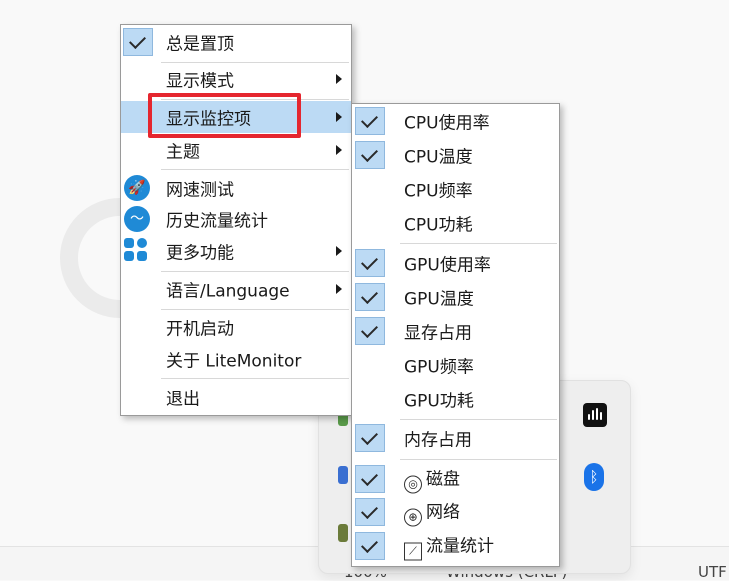 This screenshot has height=581, width=729. Describe the element at coordinates (236, 42) in the screenshot. I see `menu-item-always-on-top: 总是置顶` at that location.